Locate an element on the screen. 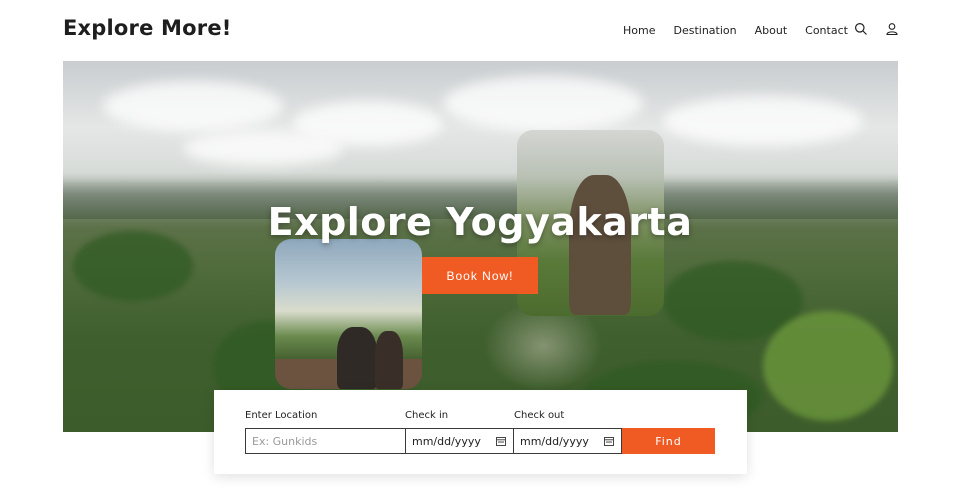 The height and width of the screenshot is (495, 960). nav-contact: Contact is located at coordinates (826, 30).